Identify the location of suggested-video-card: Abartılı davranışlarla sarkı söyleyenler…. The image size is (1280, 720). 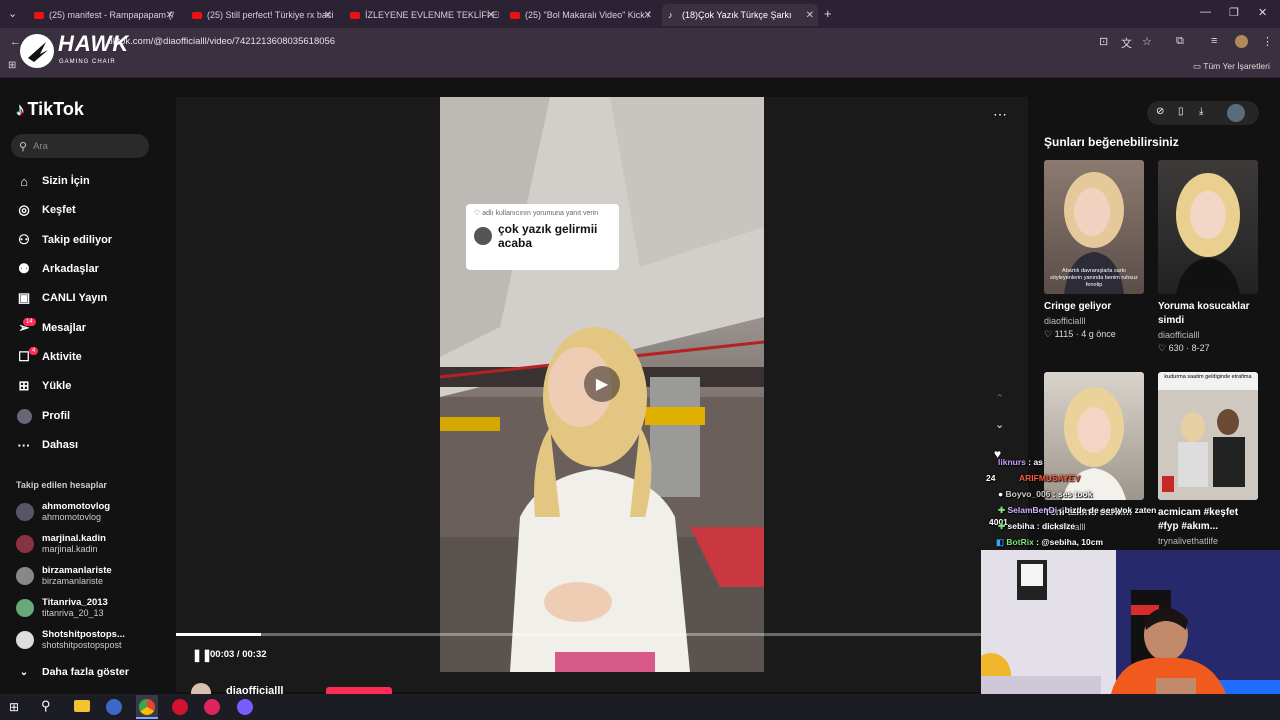
(1094, 250).